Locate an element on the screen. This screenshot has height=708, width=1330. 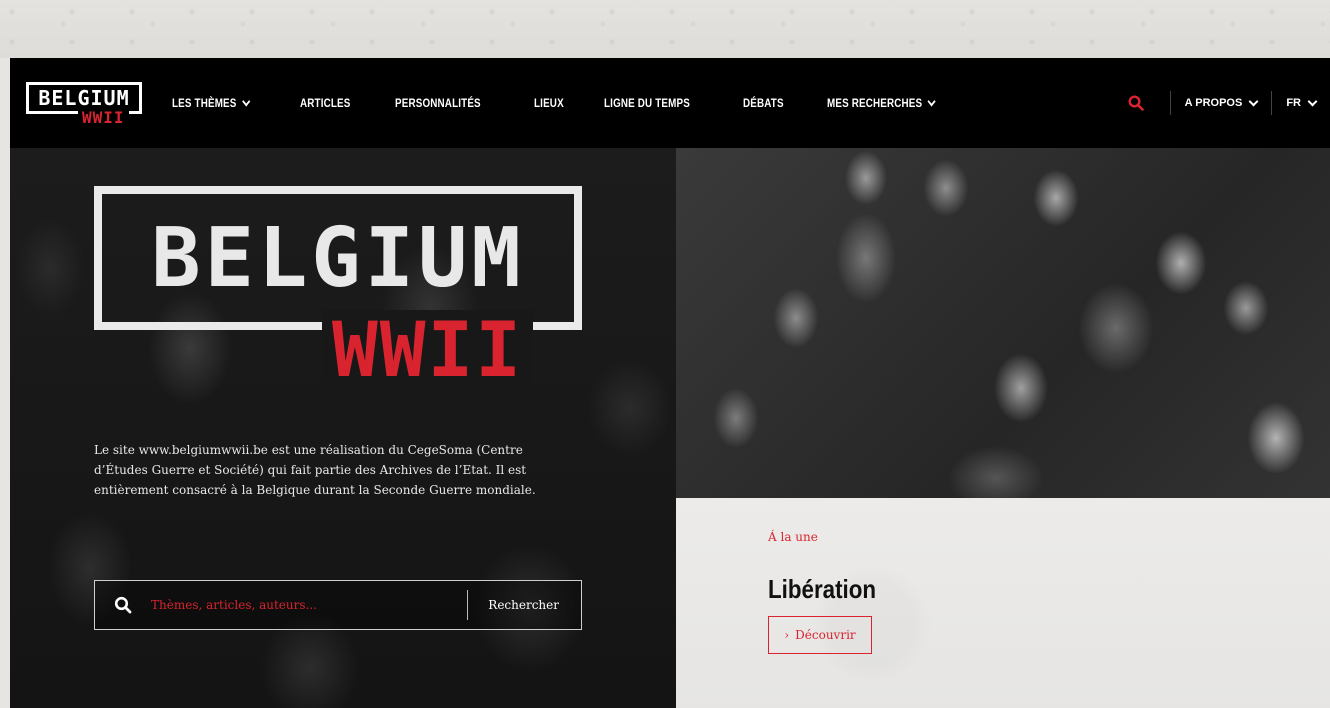
nav-item-label: LIGNE DU TEMPS is located at coordinates (647, 103).